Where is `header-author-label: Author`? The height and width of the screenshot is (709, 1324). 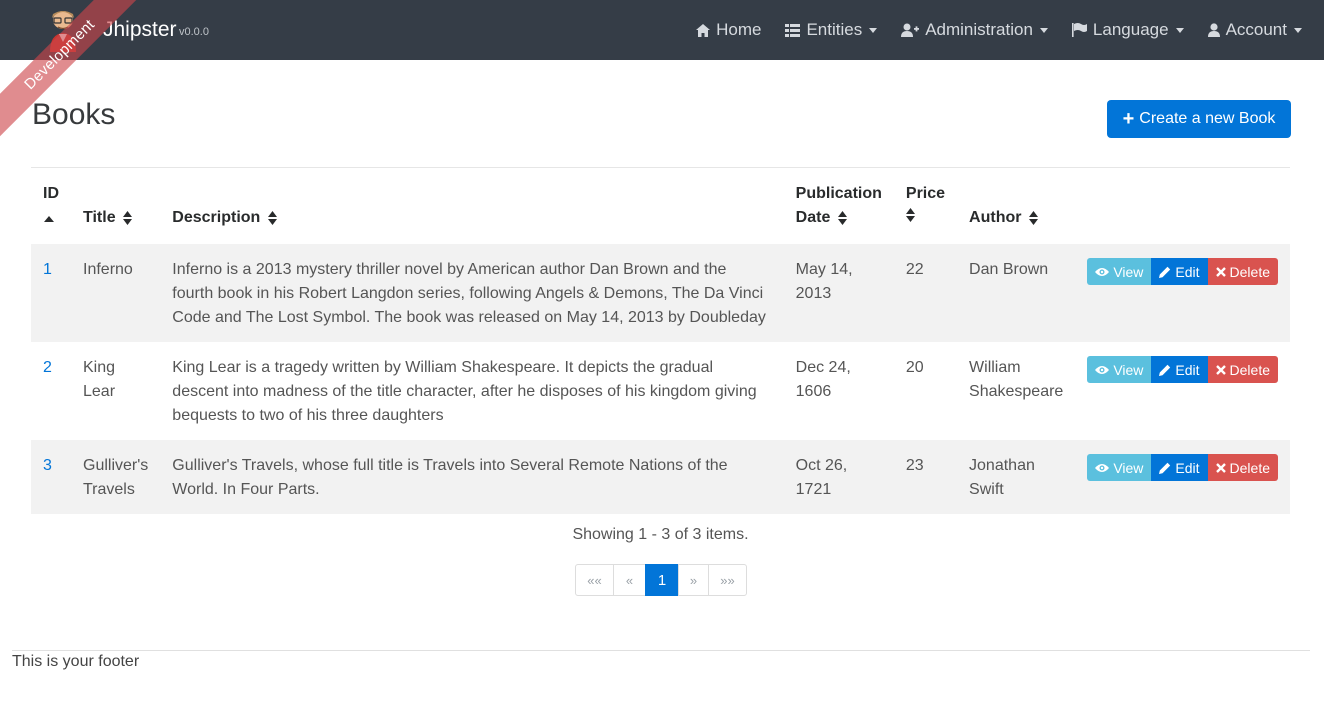
header-author-label: Author is located at coordinates (995, 217).